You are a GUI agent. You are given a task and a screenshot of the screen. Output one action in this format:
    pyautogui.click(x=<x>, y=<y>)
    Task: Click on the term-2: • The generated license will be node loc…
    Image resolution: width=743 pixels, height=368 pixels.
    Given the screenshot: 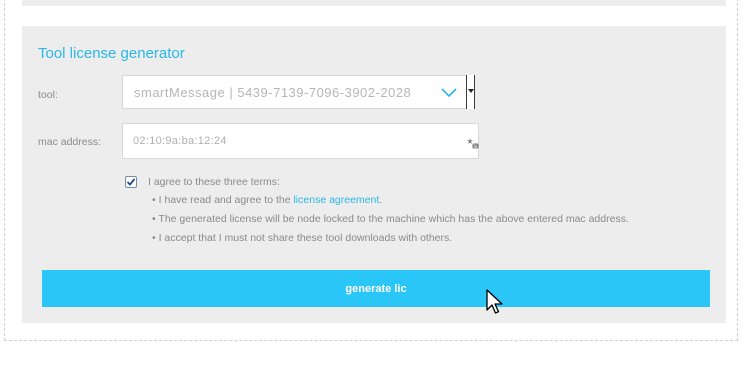 What is the action you would take?
    pyautogui.click(x=390, y=219)
    